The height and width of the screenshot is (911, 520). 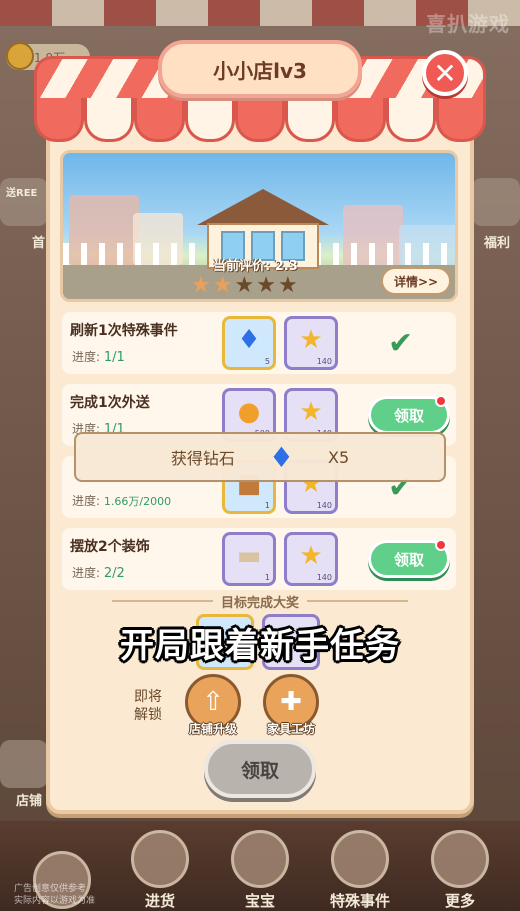 What do you see at coordinates (110, 547) in the screenshot?
I see `task-name: 摆放2个装饰` at bounding box center [110, 547].